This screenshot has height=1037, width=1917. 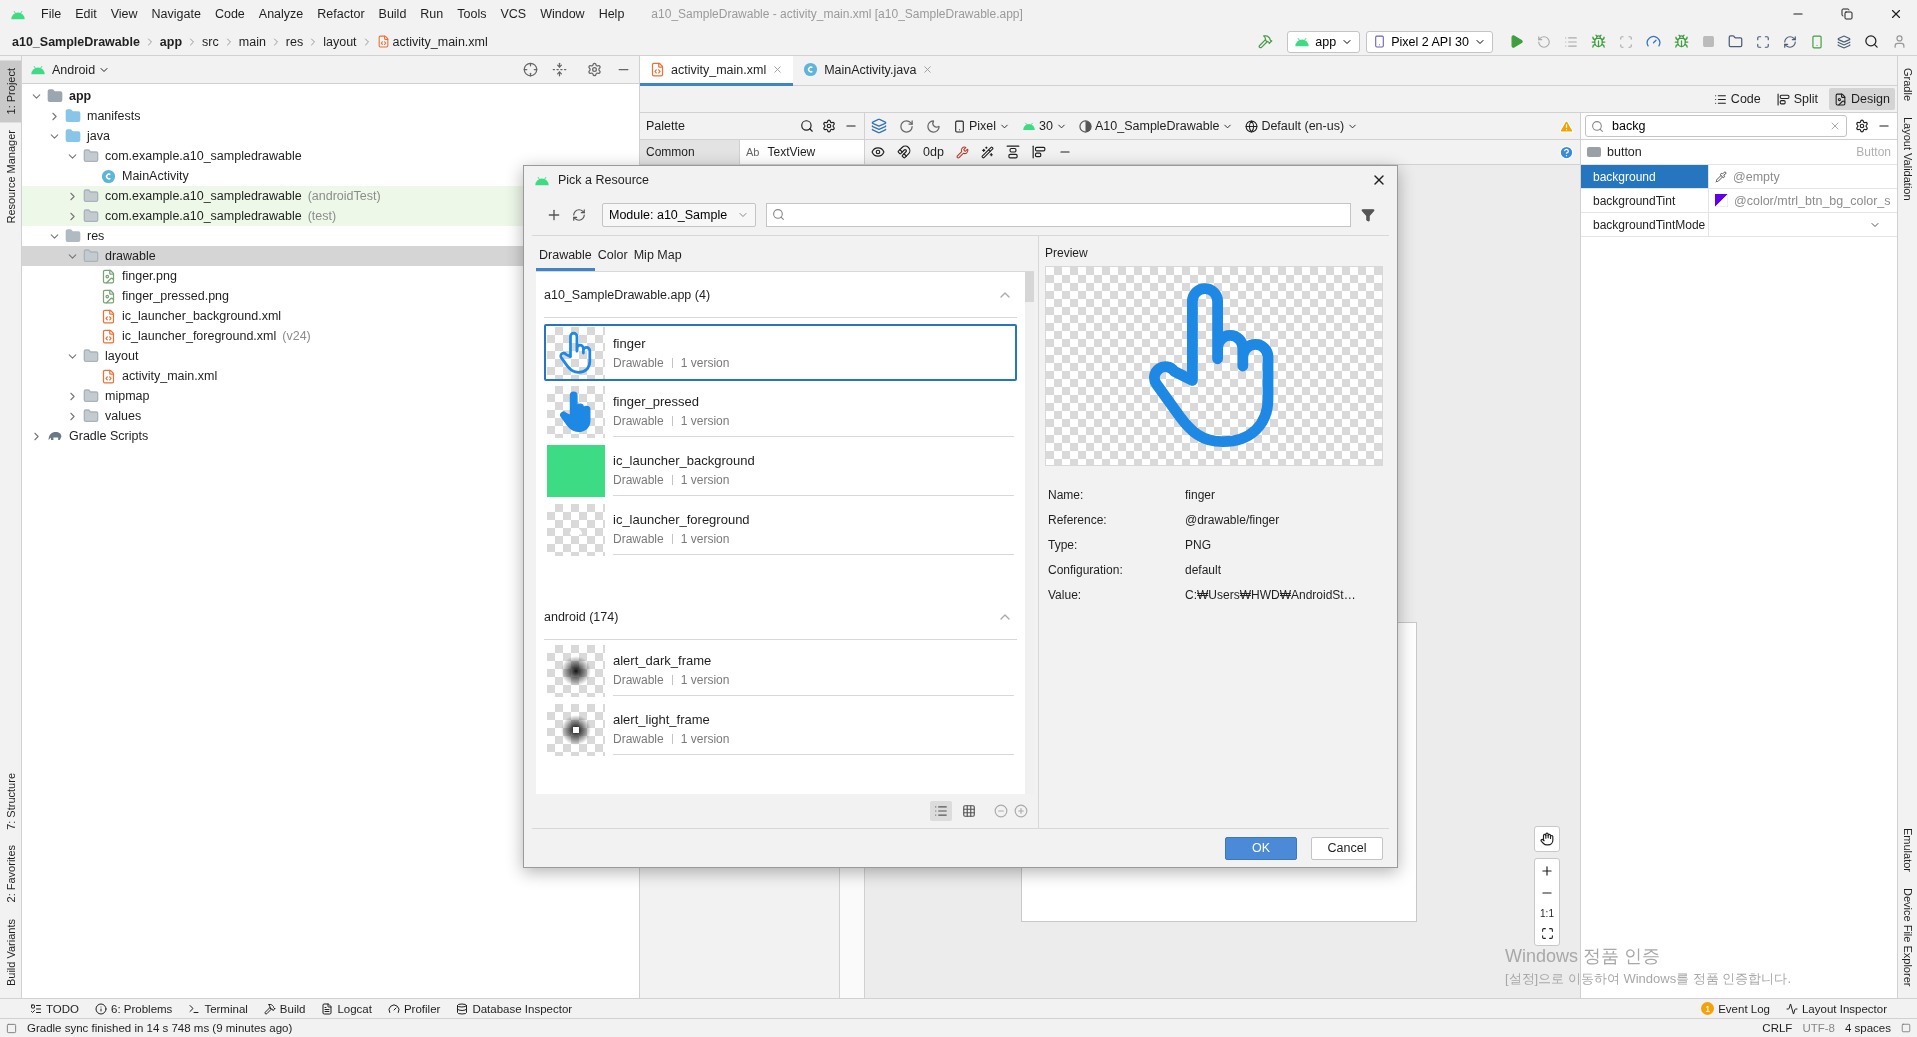 I want to click on tree-item: res, so click(x=330, y=236).